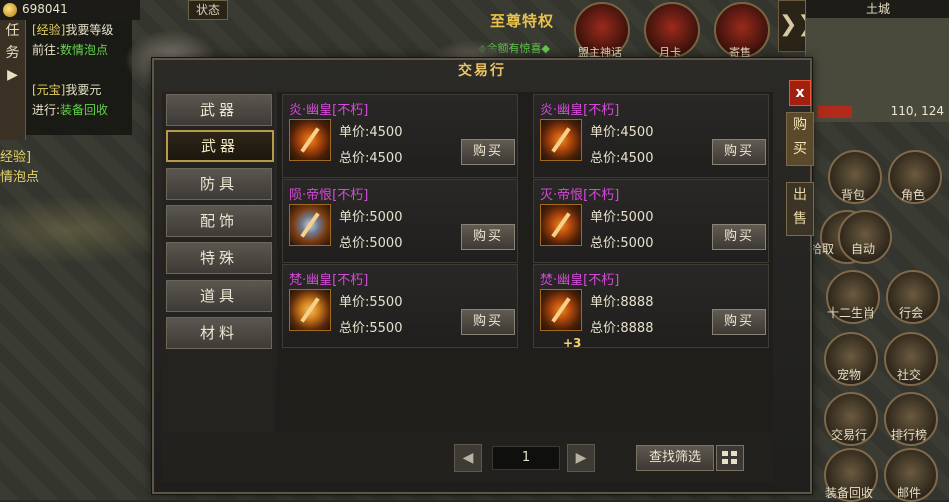 Image resolution: width=949 pixels, height=502 pixels. What do you see at coordinates (848, 375) in the screenshot?
I see `side-icon-label: 宠物` at bounding box center [848, 375].